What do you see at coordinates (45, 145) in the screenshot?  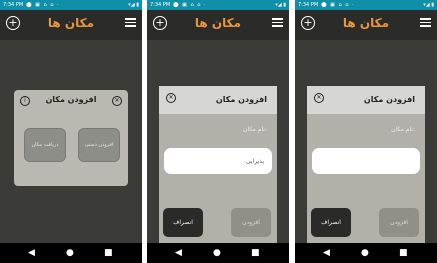 I see `fetch-place-button: دریافت مکان` at bounding box center [45, 145].